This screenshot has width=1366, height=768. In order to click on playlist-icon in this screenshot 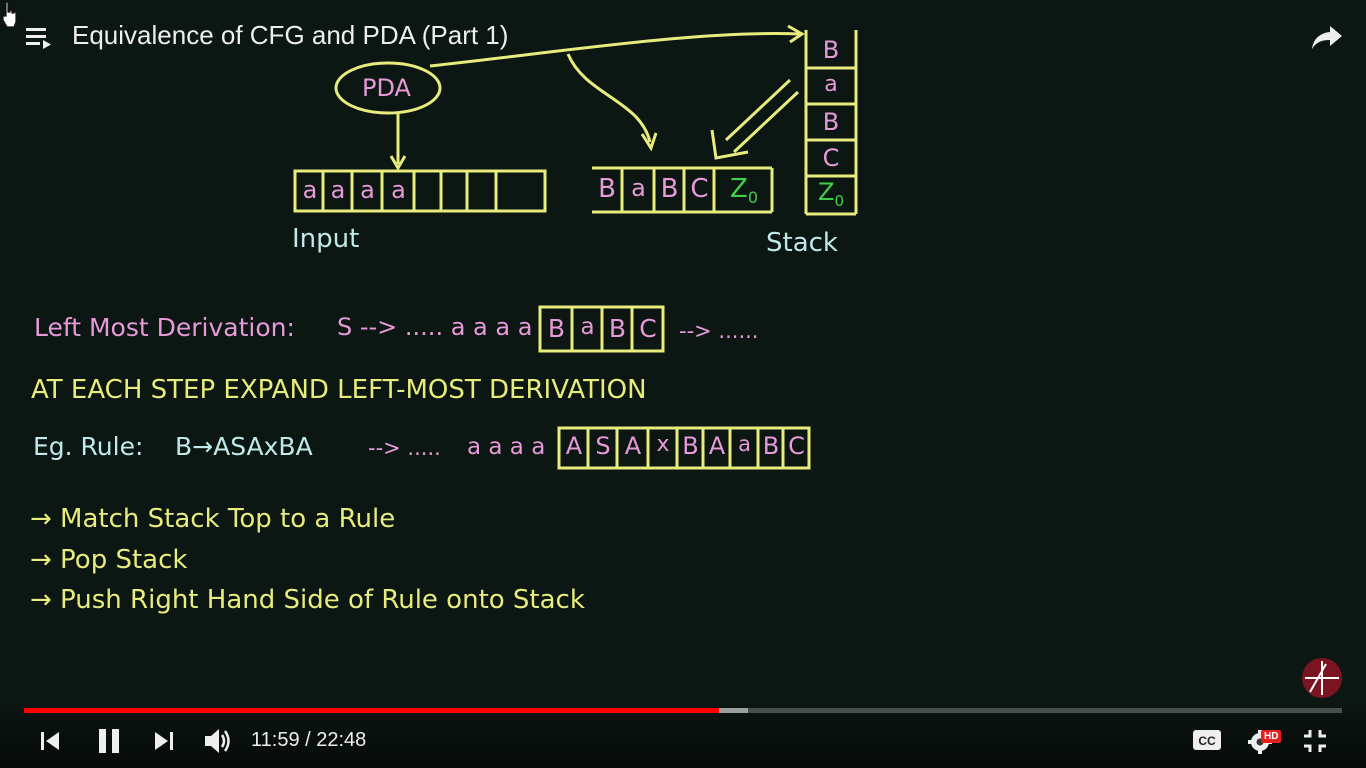, I will do `click(40, 38)`.